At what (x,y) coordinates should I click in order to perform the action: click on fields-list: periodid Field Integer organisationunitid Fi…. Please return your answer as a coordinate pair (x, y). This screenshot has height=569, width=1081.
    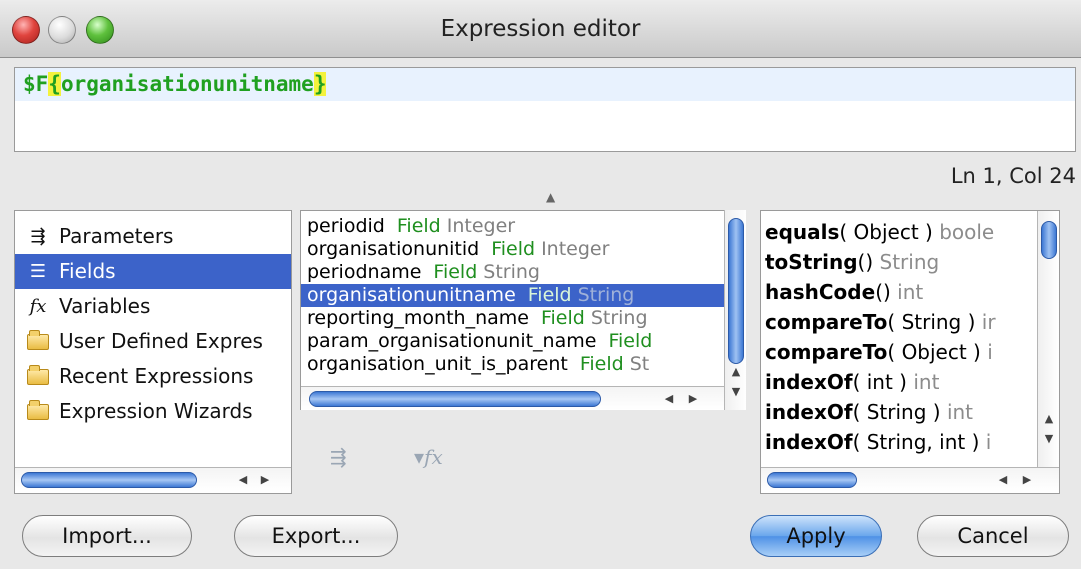
    Looking at the image, I should click on (512, 310).